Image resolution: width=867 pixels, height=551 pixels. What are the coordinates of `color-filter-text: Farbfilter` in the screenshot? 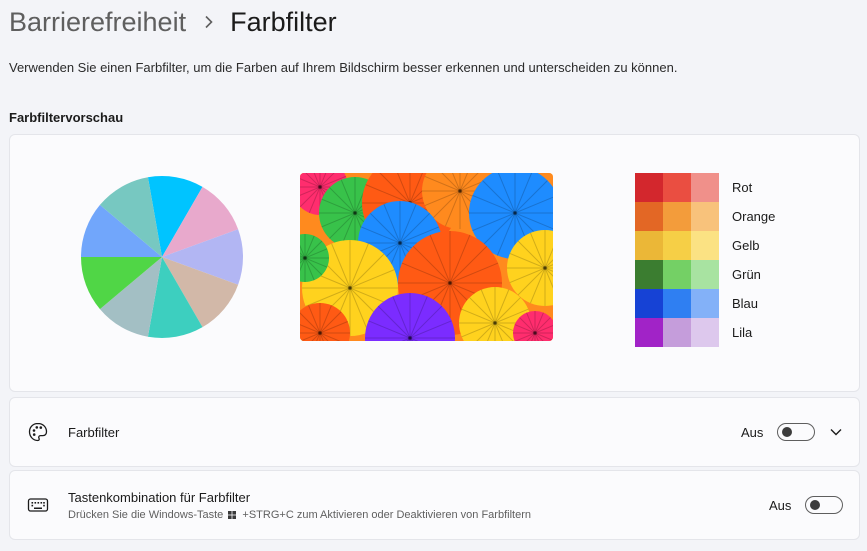 It's located at (93, 432).